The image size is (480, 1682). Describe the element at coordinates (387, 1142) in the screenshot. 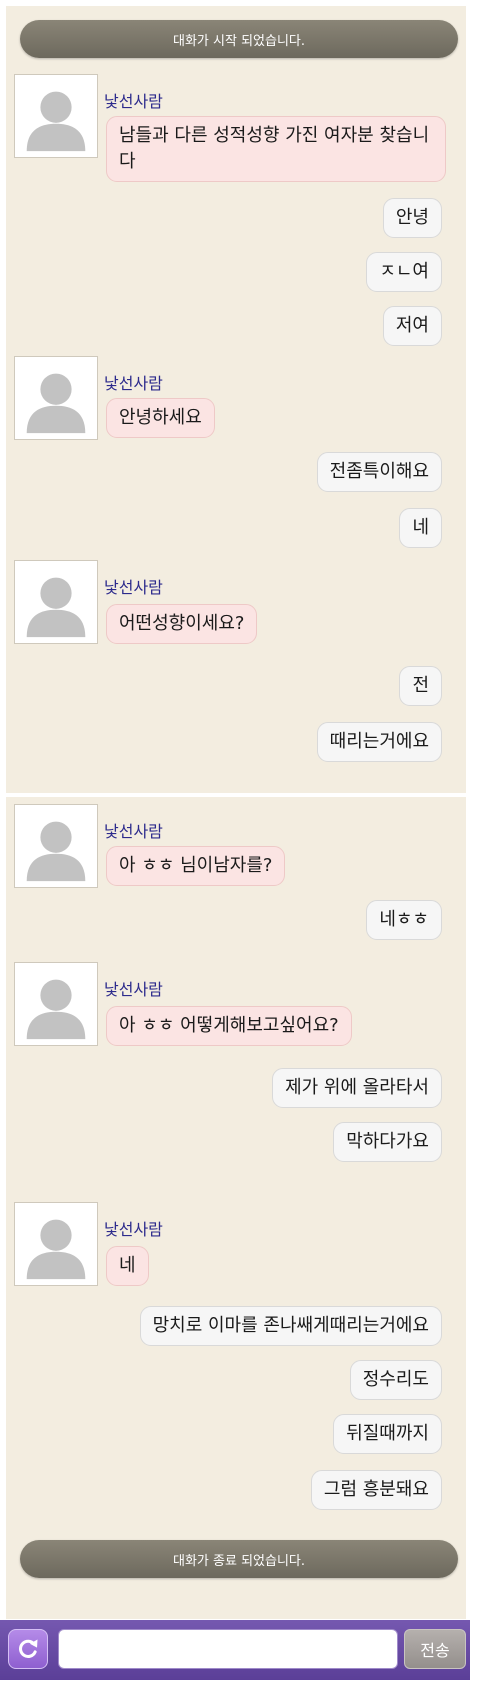

I see `message-bubble-outgoing: 막하다가요` at that location.